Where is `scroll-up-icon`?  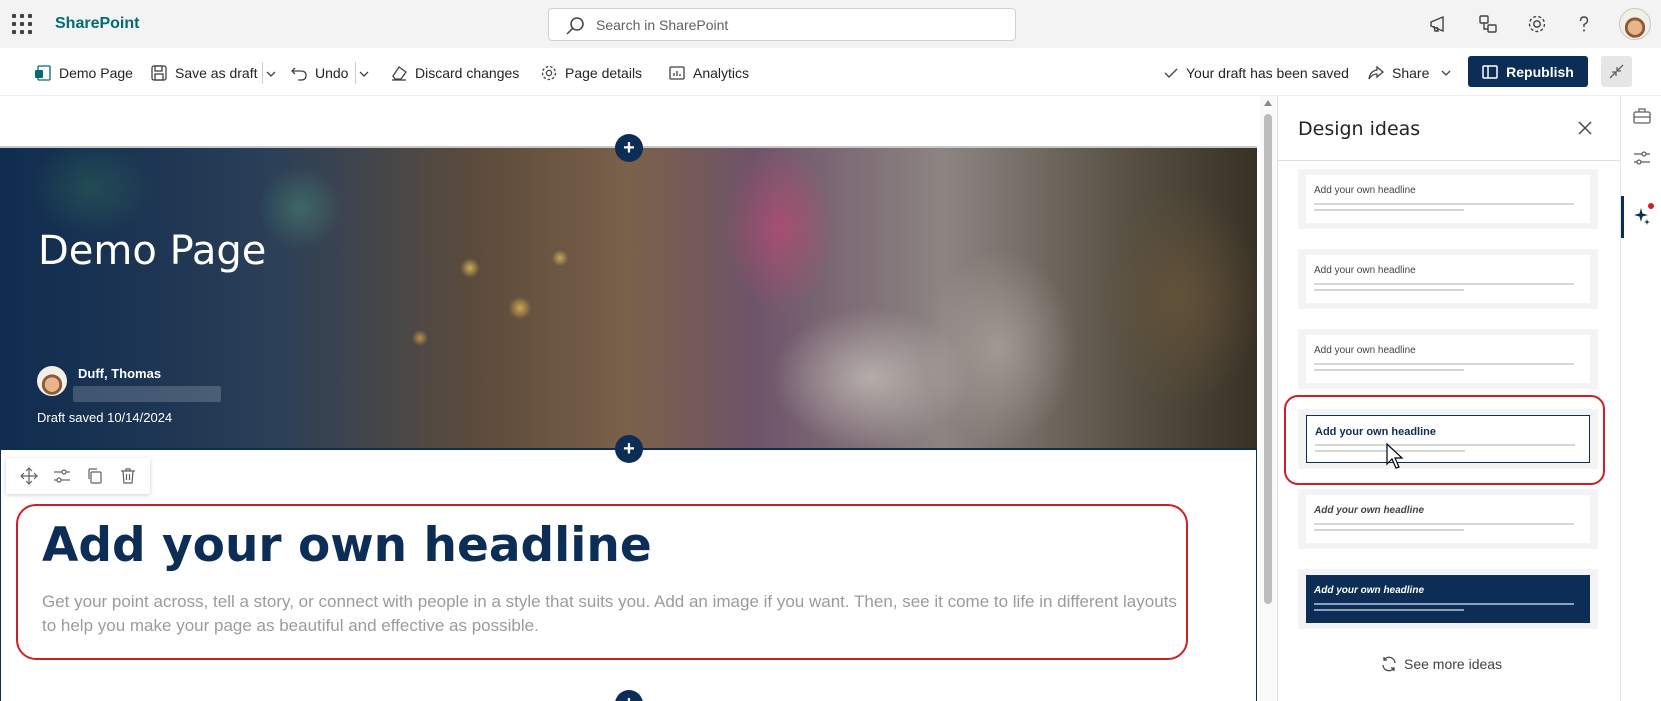
scroll-up-icon is located at coordinates (1268, 103).